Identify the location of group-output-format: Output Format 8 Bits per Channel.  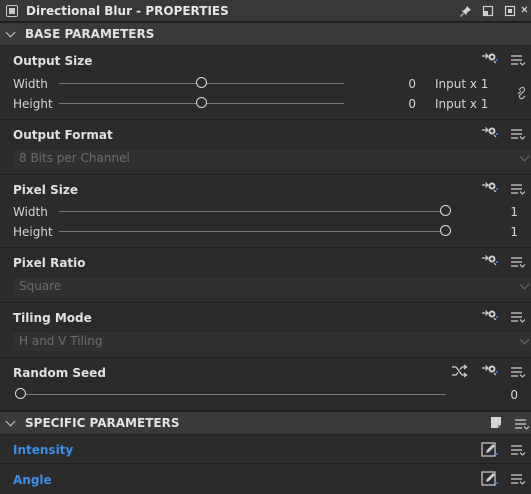
(265, 147).